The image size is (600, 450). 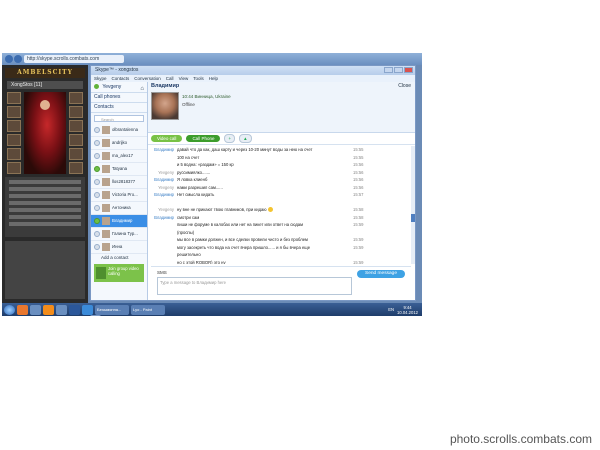 I want to click on contact-item: Антоника, so click(x=119, y=208).